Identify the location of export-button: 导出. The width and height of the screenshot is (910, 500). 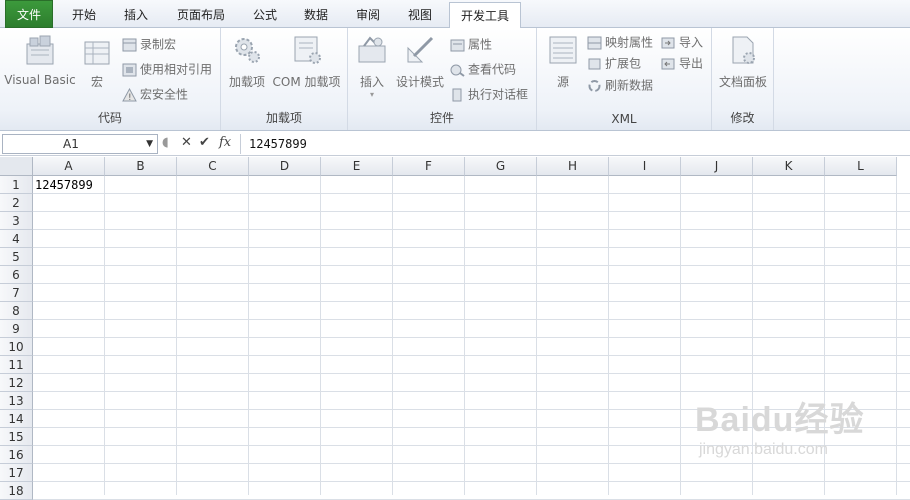
(682, 63).